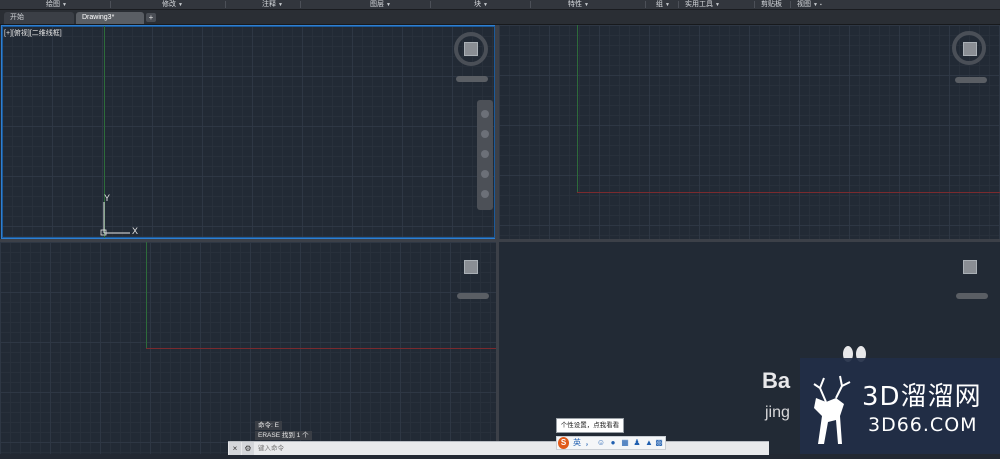  I want to click on ribbon-block-menu: 块 ▼, so click(481, 4).